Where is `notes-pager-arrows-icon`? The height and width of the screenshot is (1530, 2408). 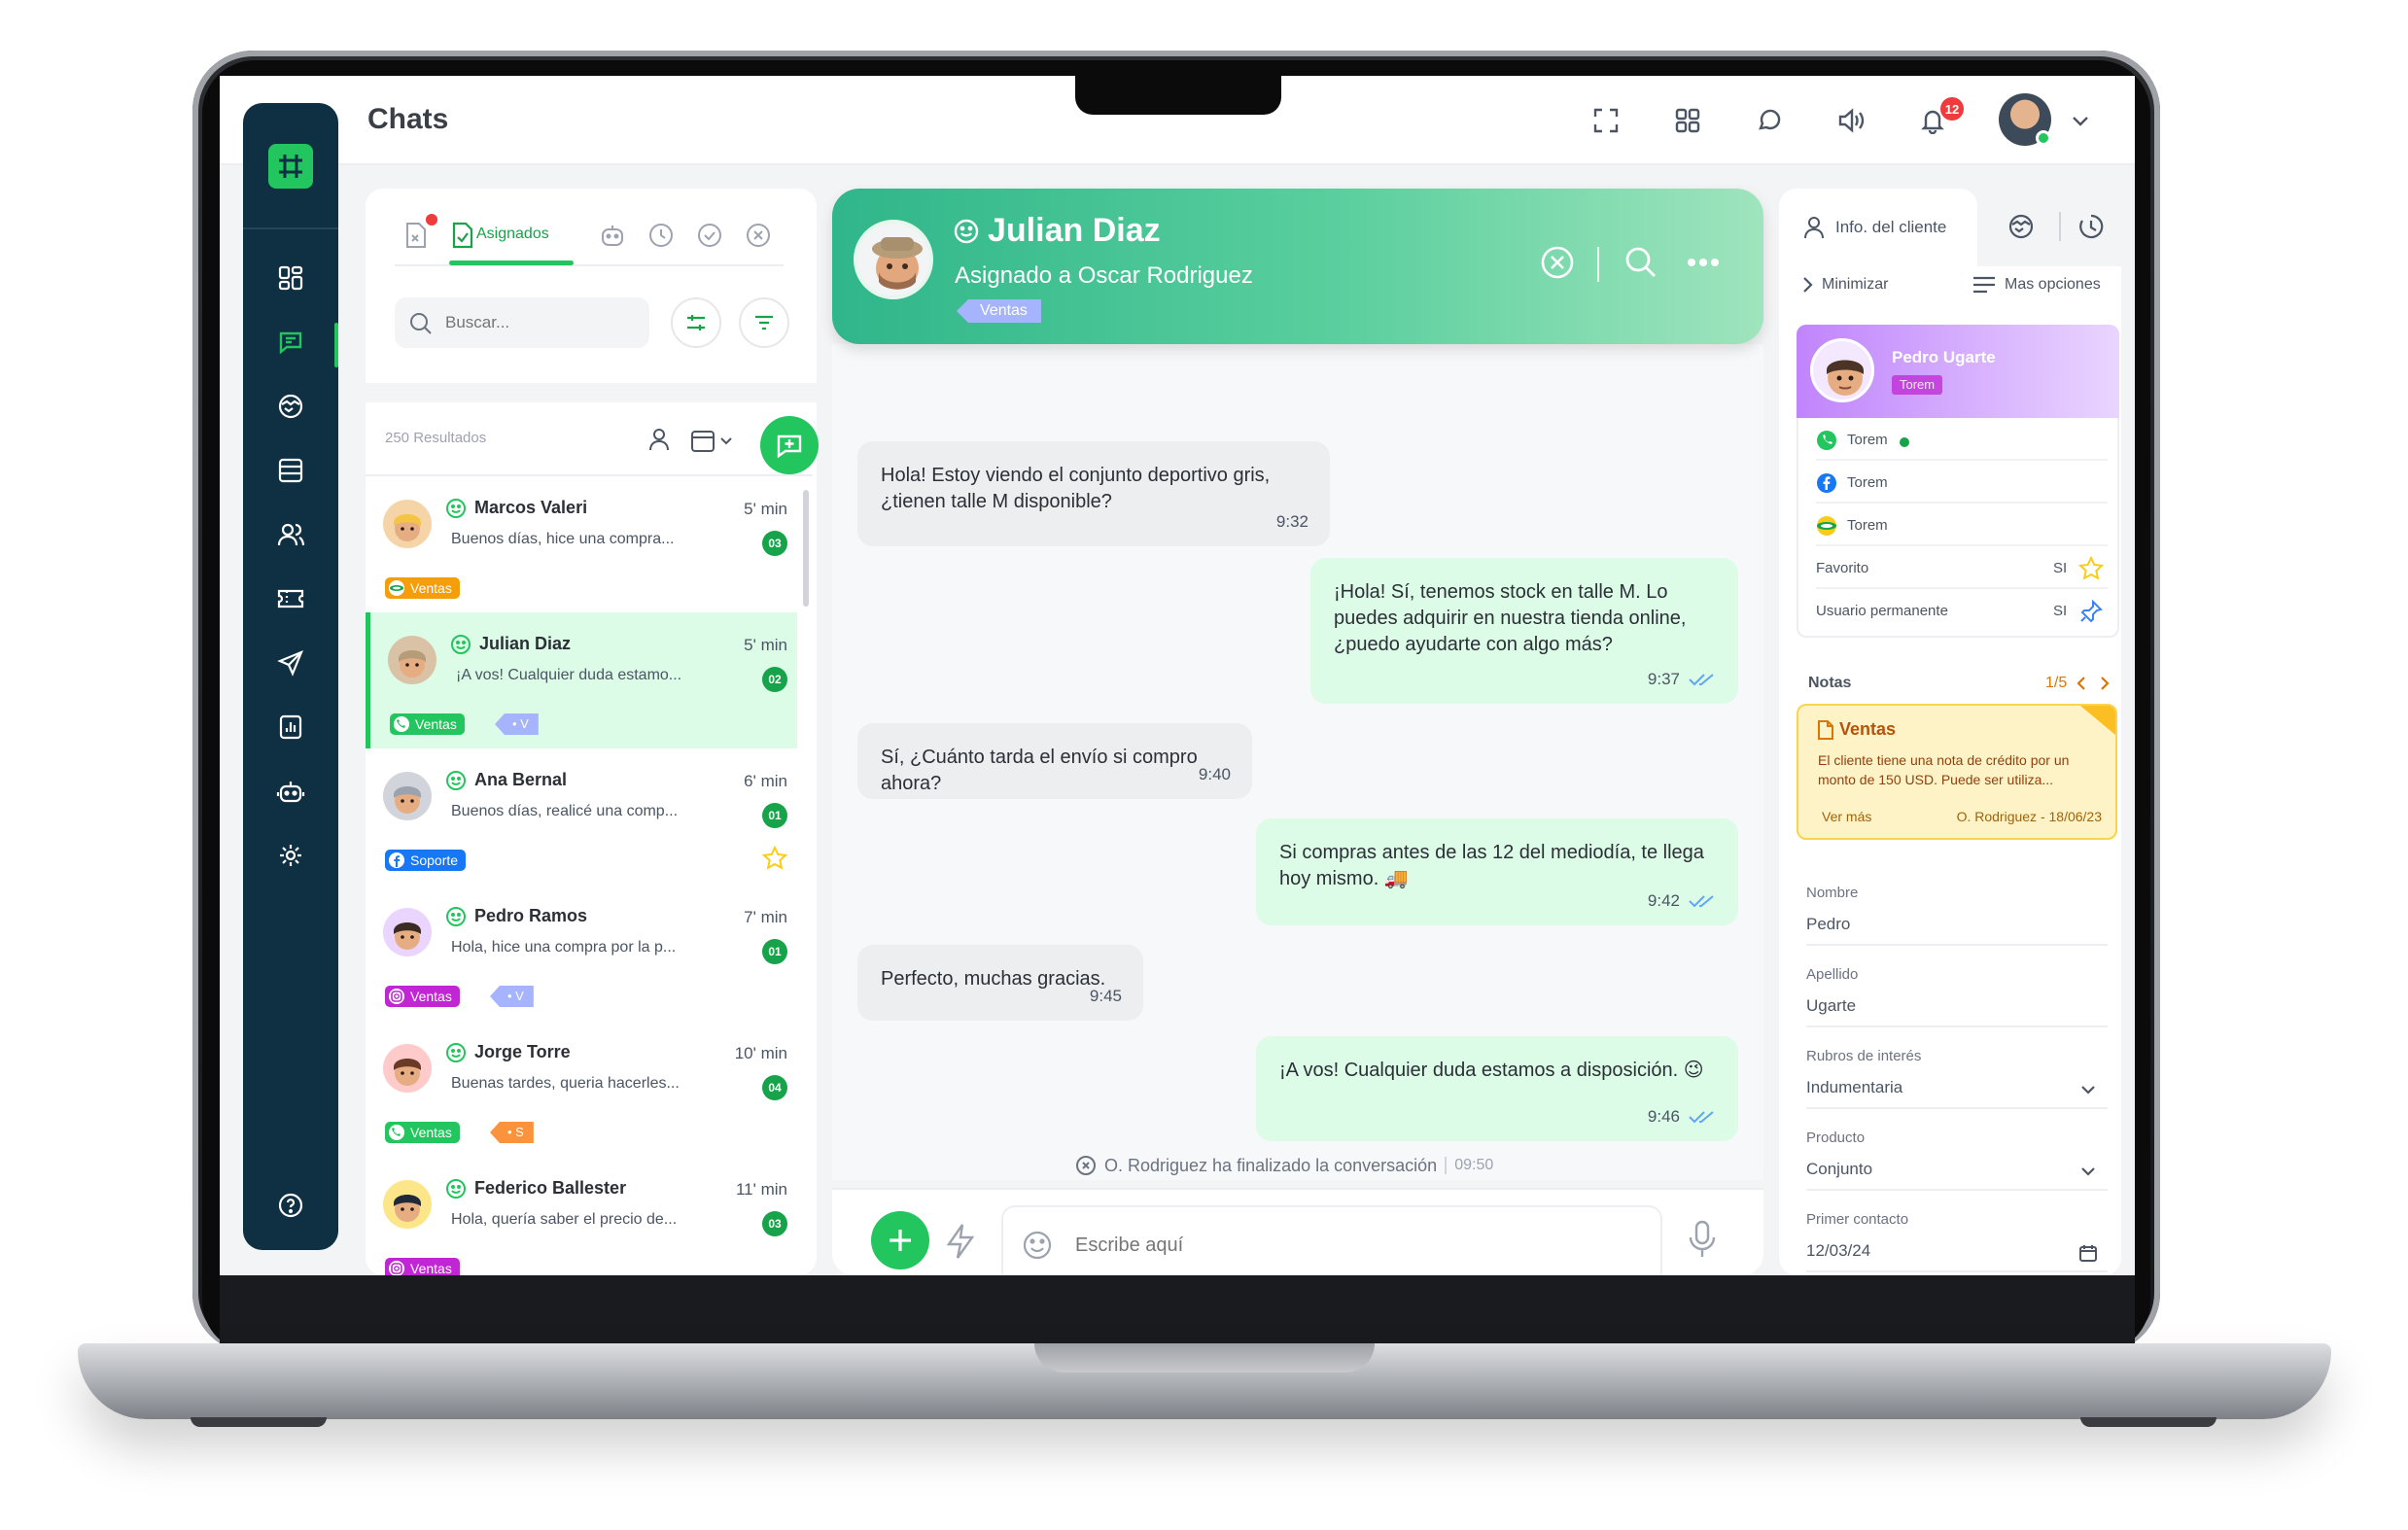
notes-pager-arrows-icon is located at coordinates (2094, 683).